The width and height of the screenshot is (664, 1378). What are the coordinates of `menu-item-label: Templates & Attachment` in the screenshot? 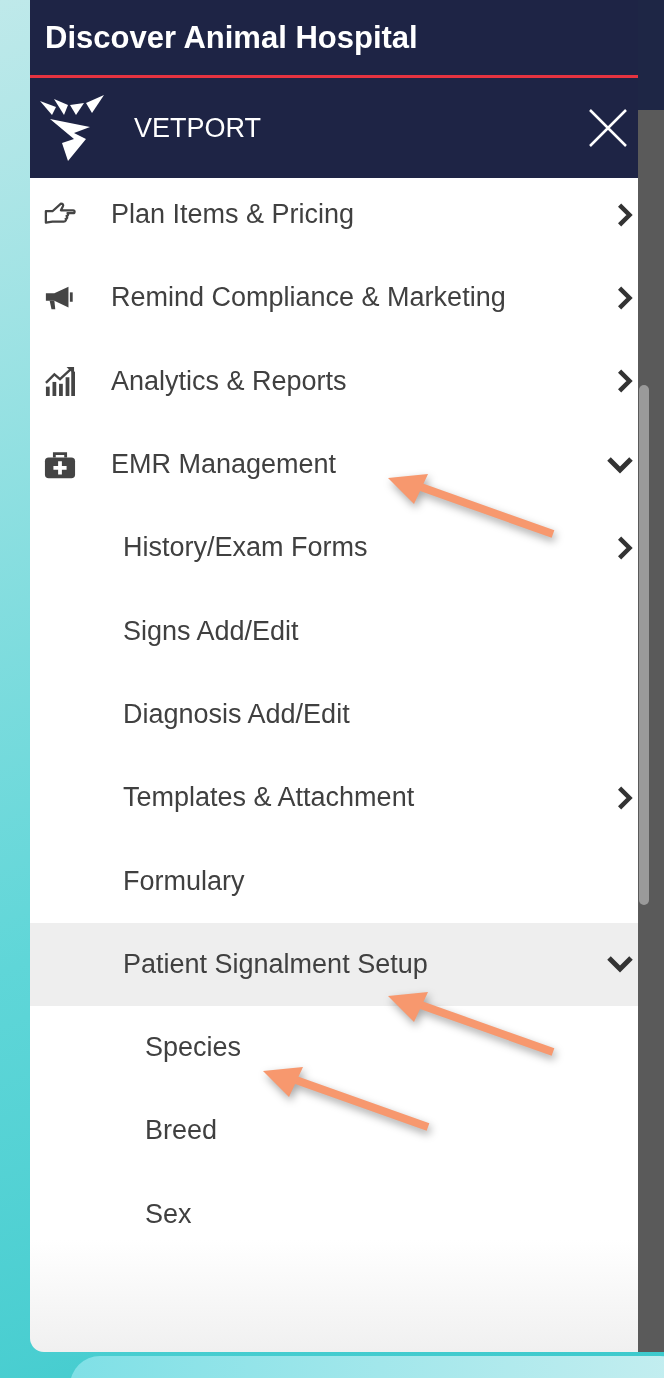 It's located at (269, 798).